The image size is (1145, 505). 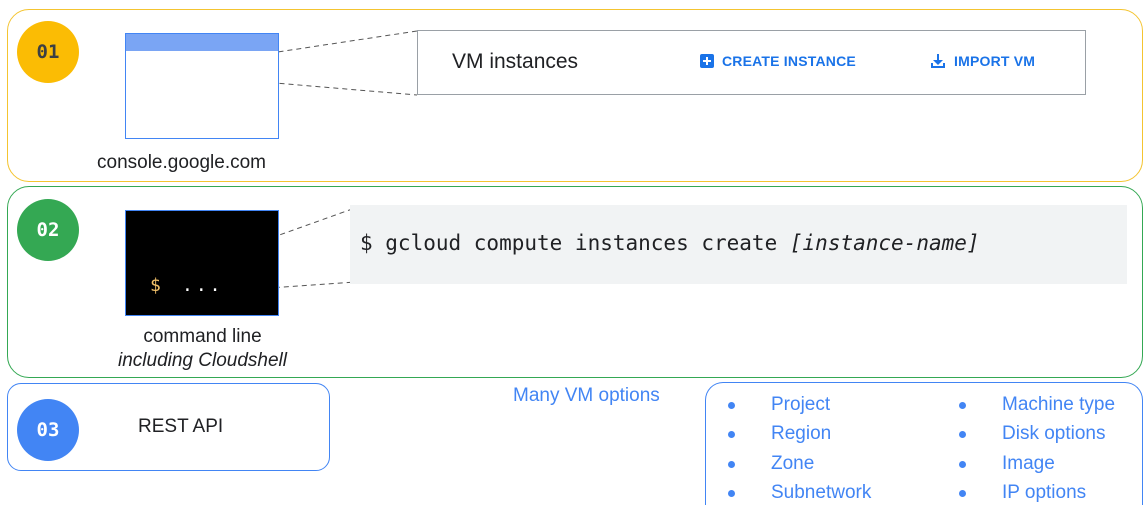 I want to click on command-line-label: command line including Cloudshell, so click(x=202, y=349).